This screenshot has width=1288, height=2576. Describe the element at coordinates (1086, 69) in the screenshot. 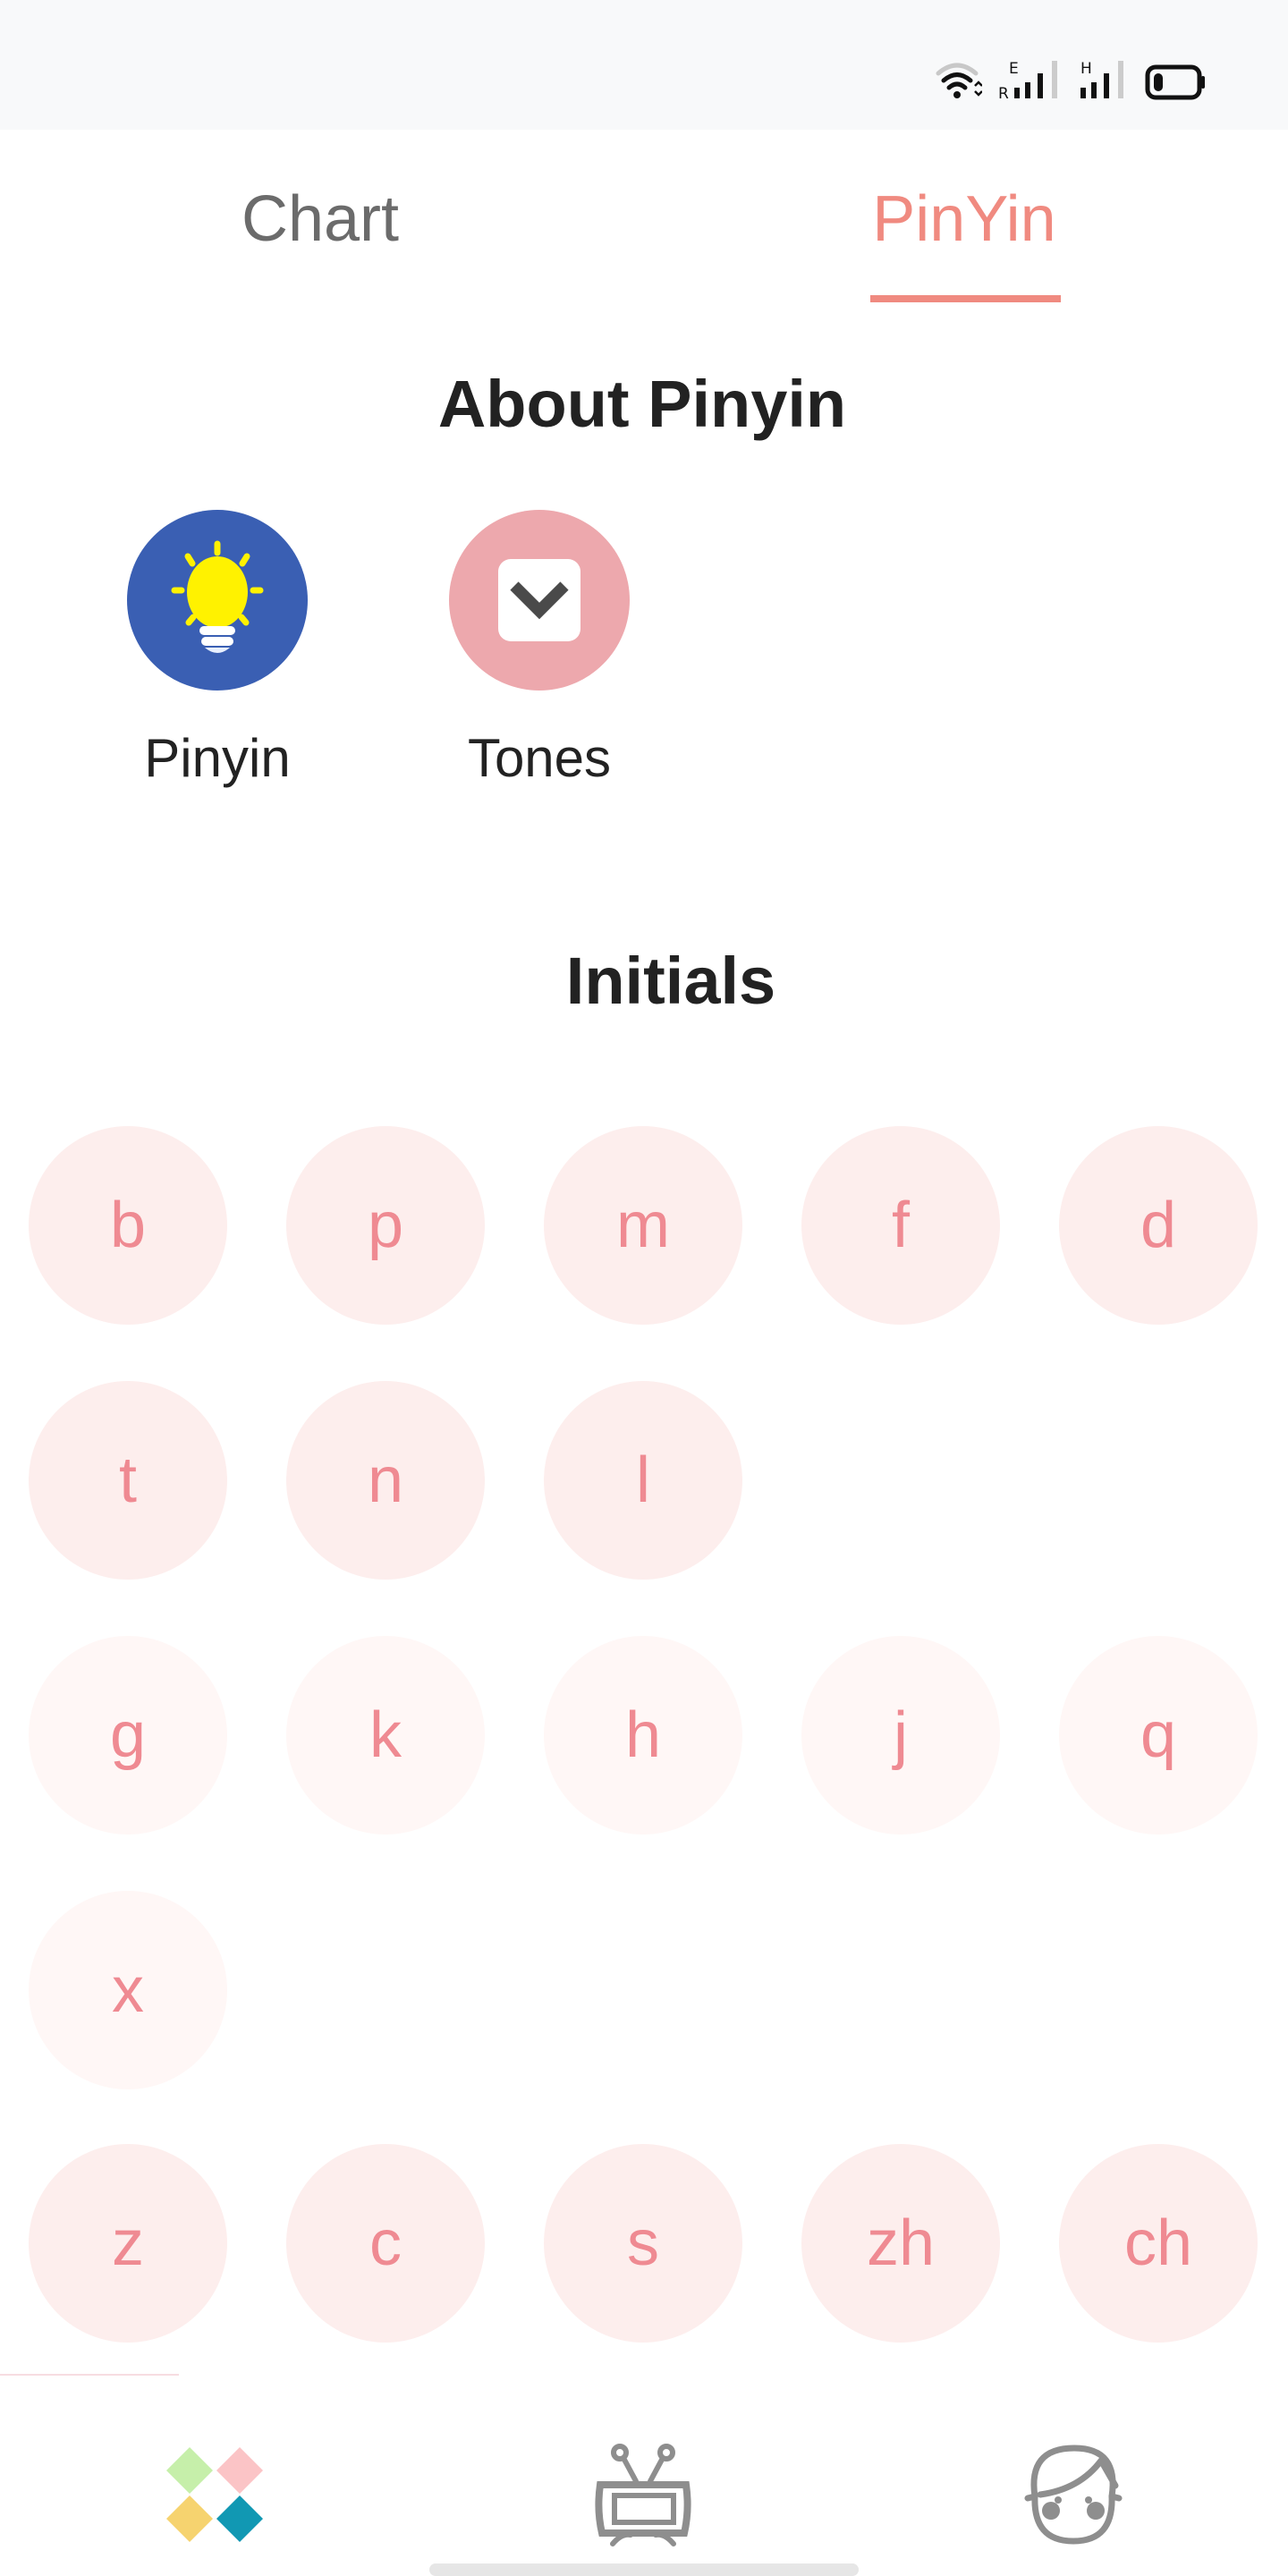

I see `signal-2-label: H` at that location.